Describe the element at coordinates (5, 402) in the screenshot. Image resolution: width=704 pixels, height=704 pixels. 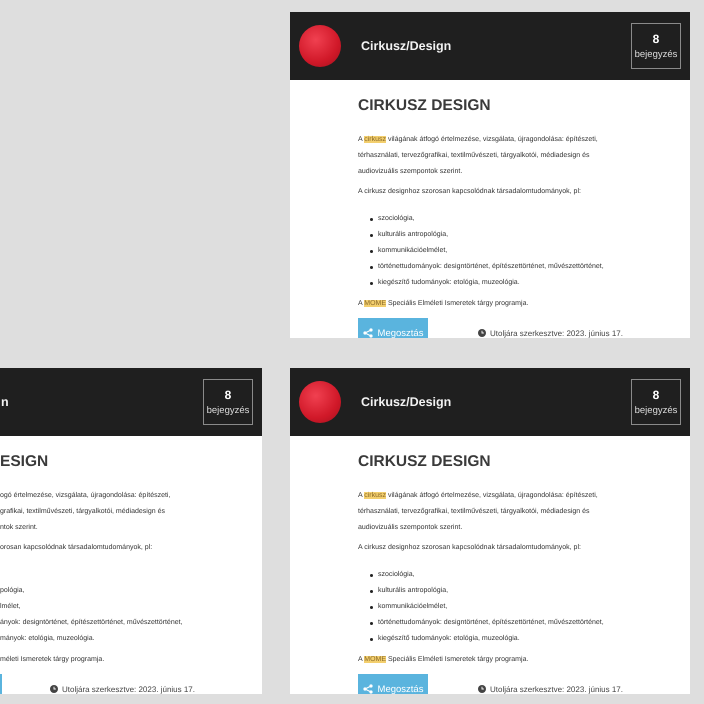
I see `blog-title: n` at that location.